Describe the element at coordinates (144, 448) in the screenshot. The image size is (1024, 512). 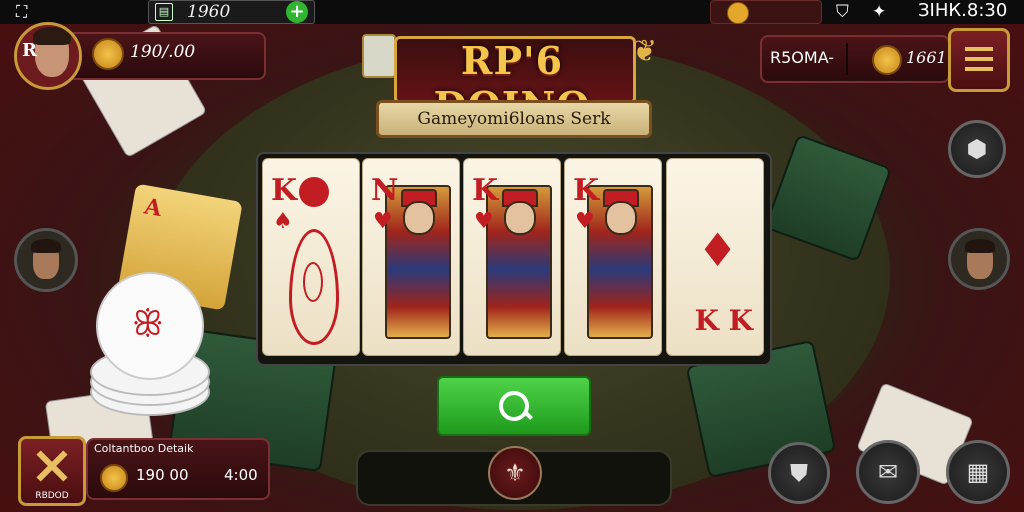
I see `detail-header: Coltantboo Detaik` at that location.